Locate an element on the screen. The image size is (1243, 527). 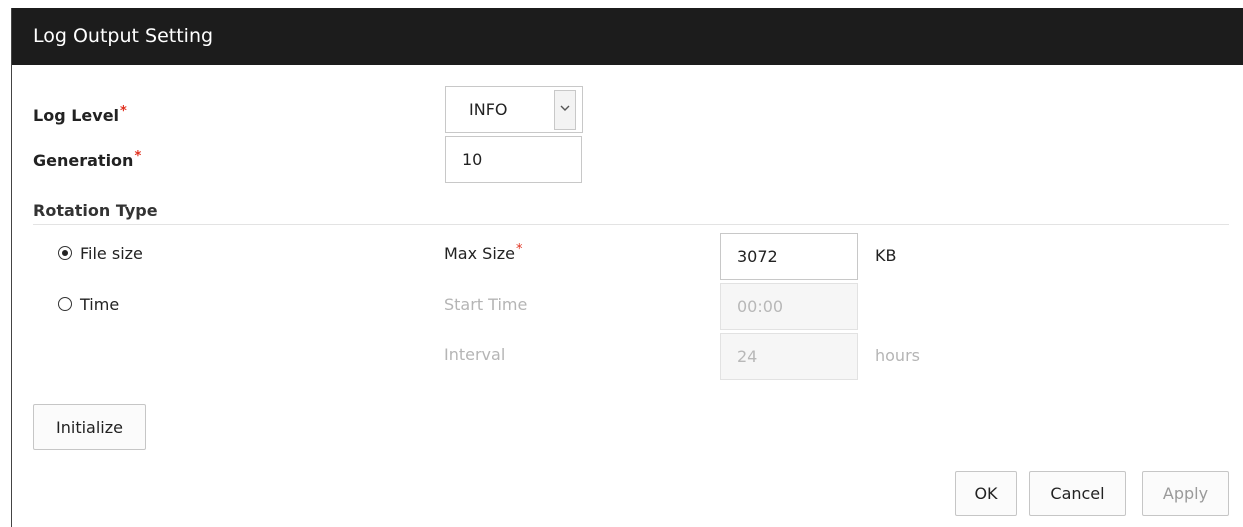
file-size-radio is located at coordinates (65, 253).